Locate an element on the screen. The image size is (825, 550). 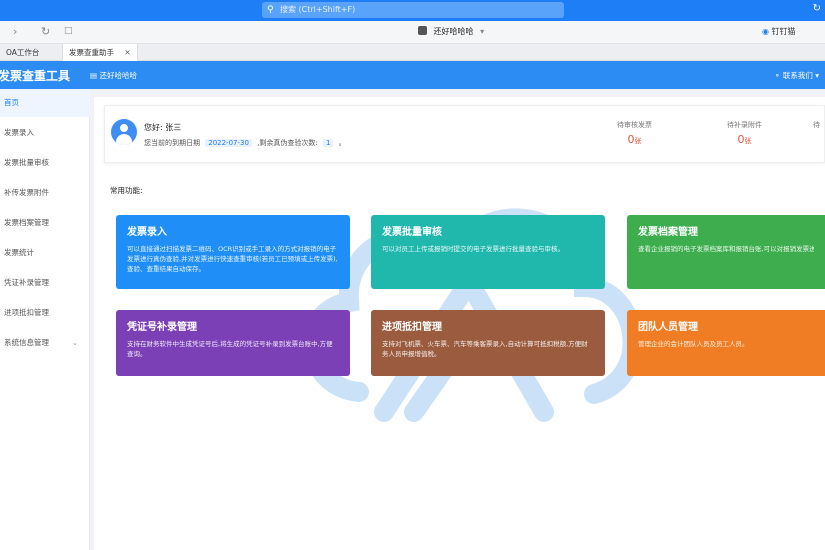
title-bar: ⚲ 搜索 (Ctrl+Shift+F) ↻ is located at coordinates (412, 10).